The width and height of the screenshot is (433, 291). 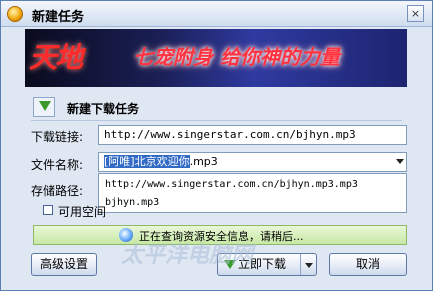 I want to click on free-space-label: 可用空间, so click(x=82, y=212).